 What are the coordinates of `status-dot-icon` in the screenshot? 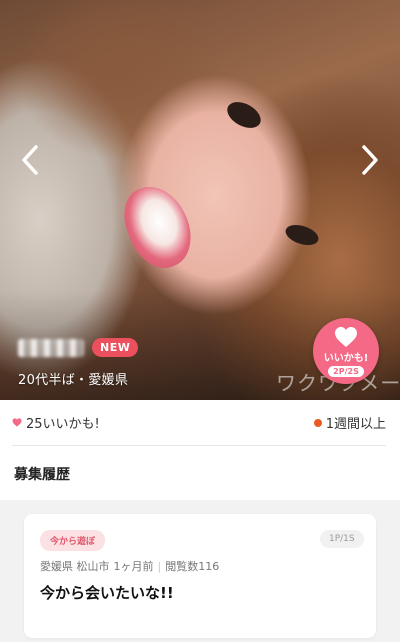 It's located at (317, 422).